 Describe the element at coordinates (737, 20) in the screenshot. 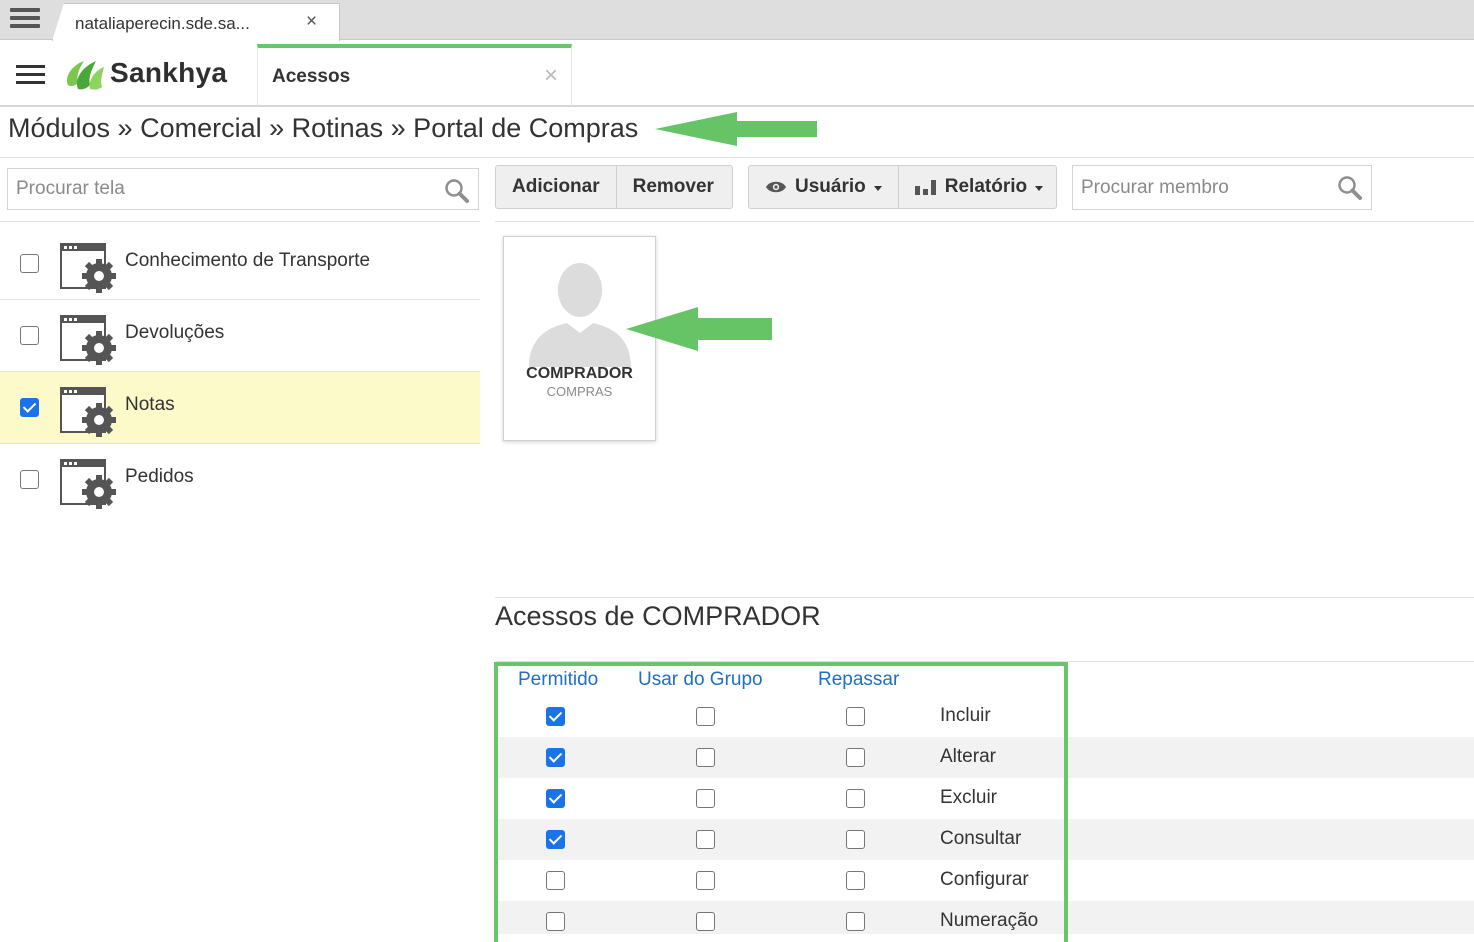

I see `browser-bar: nataliaperecin.sde.sa... ×` at that location.